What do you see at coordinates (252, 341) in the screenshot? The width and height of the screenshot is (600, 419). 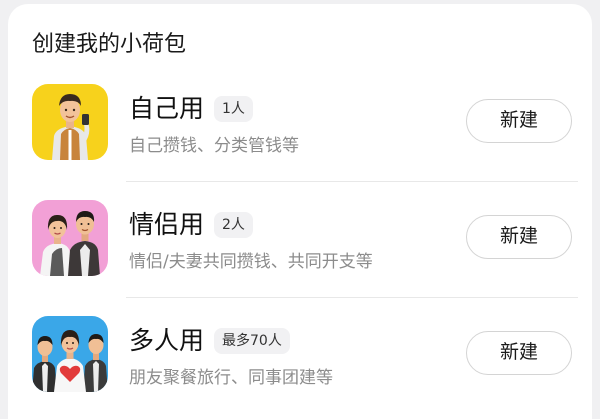 I see `member-count-badge: 最多70人` at bounding box center [252, 341].